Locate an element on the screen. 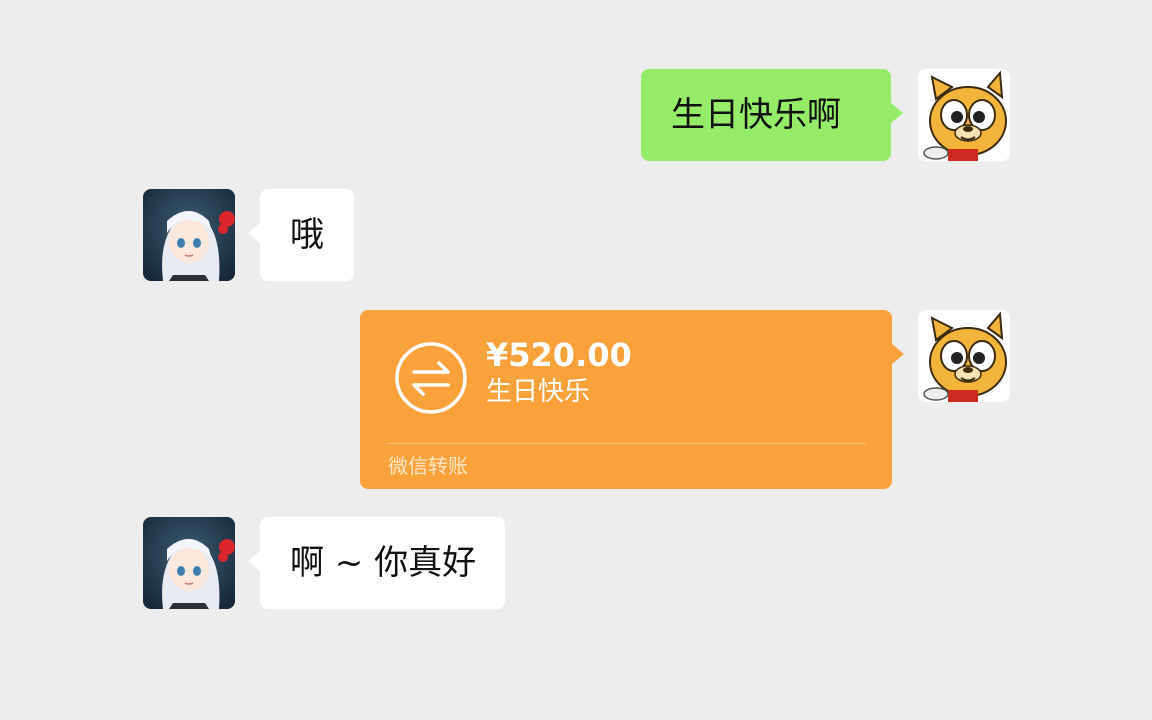 This screenshot has height=720, width=1152. divider is located at coordinates (627, 443).